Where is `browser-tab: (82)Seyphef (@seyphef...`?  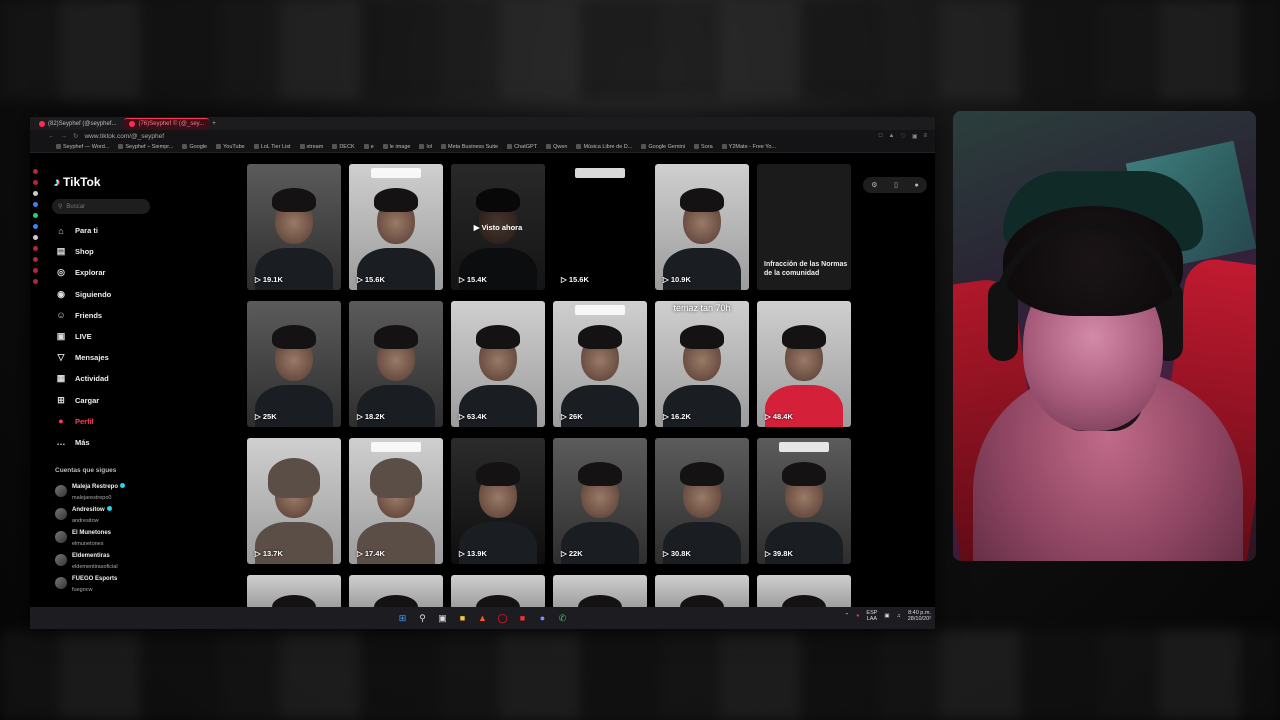 browser-tab: (82)Seyphef (@seyphef... is located at coordinates (77, 123).